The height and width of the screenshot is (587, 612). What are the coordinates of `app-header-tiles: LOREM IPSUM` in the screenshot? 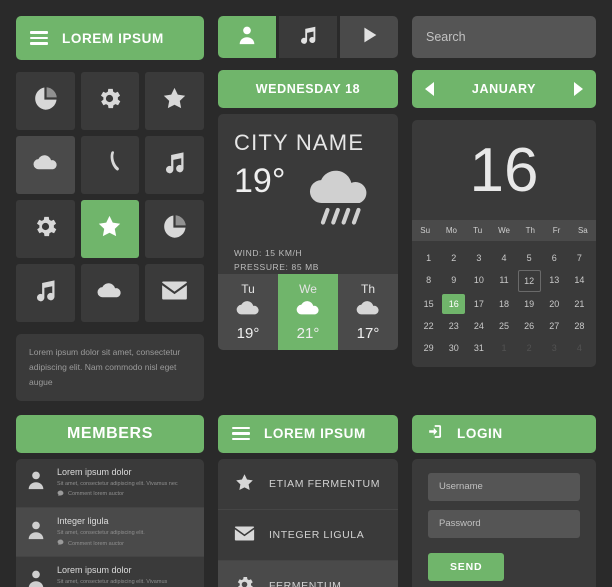 It's located at (110, 38).